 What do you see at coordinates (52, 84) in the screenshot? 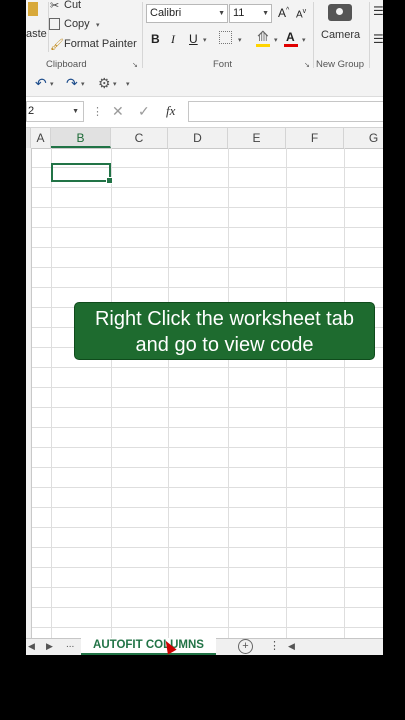
I see `undo-dropdown-icon: ▾` at bounding box center [52, 84].